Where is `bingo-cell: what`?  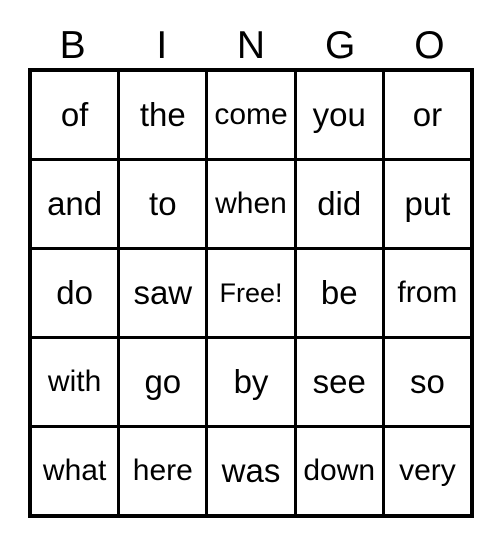 bingo-cell: what is located at coordinates (76, 471).